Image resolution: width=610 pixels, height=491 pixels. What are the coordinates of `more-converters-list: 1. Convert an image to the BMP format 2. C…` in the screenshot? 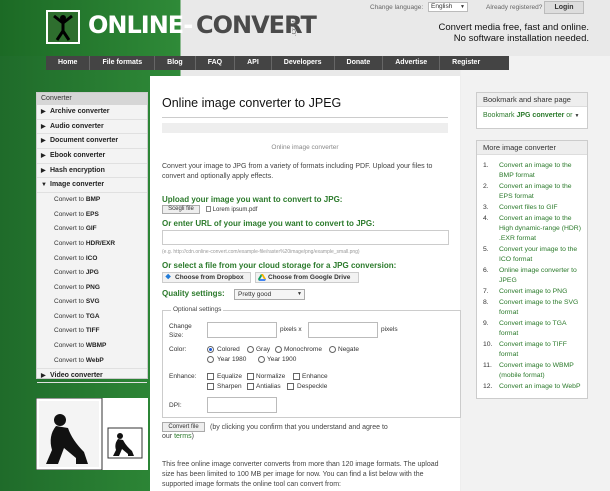 It's located at (532, 273).